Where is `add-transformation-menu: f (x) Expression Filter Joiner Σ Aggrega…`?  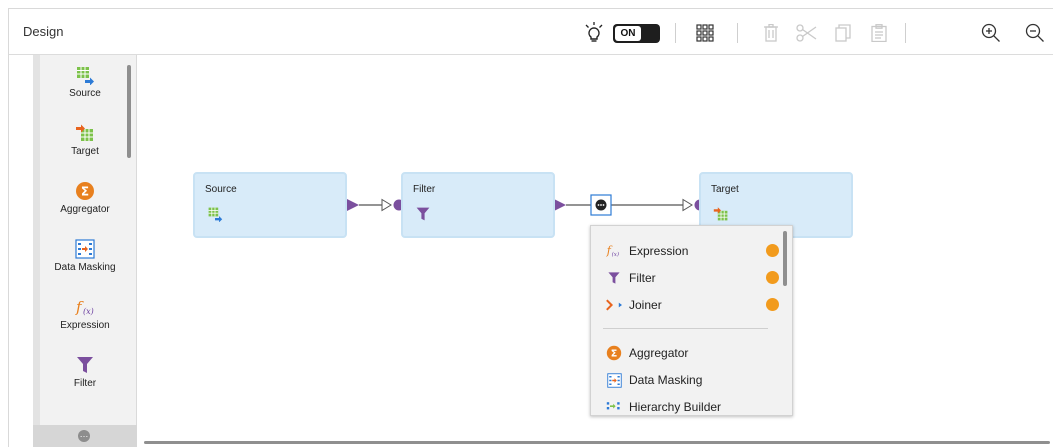 add-transformation-menu: f (x) Expression Filter Joiner Σ Aggrega… is located at coordinates (691, 320).